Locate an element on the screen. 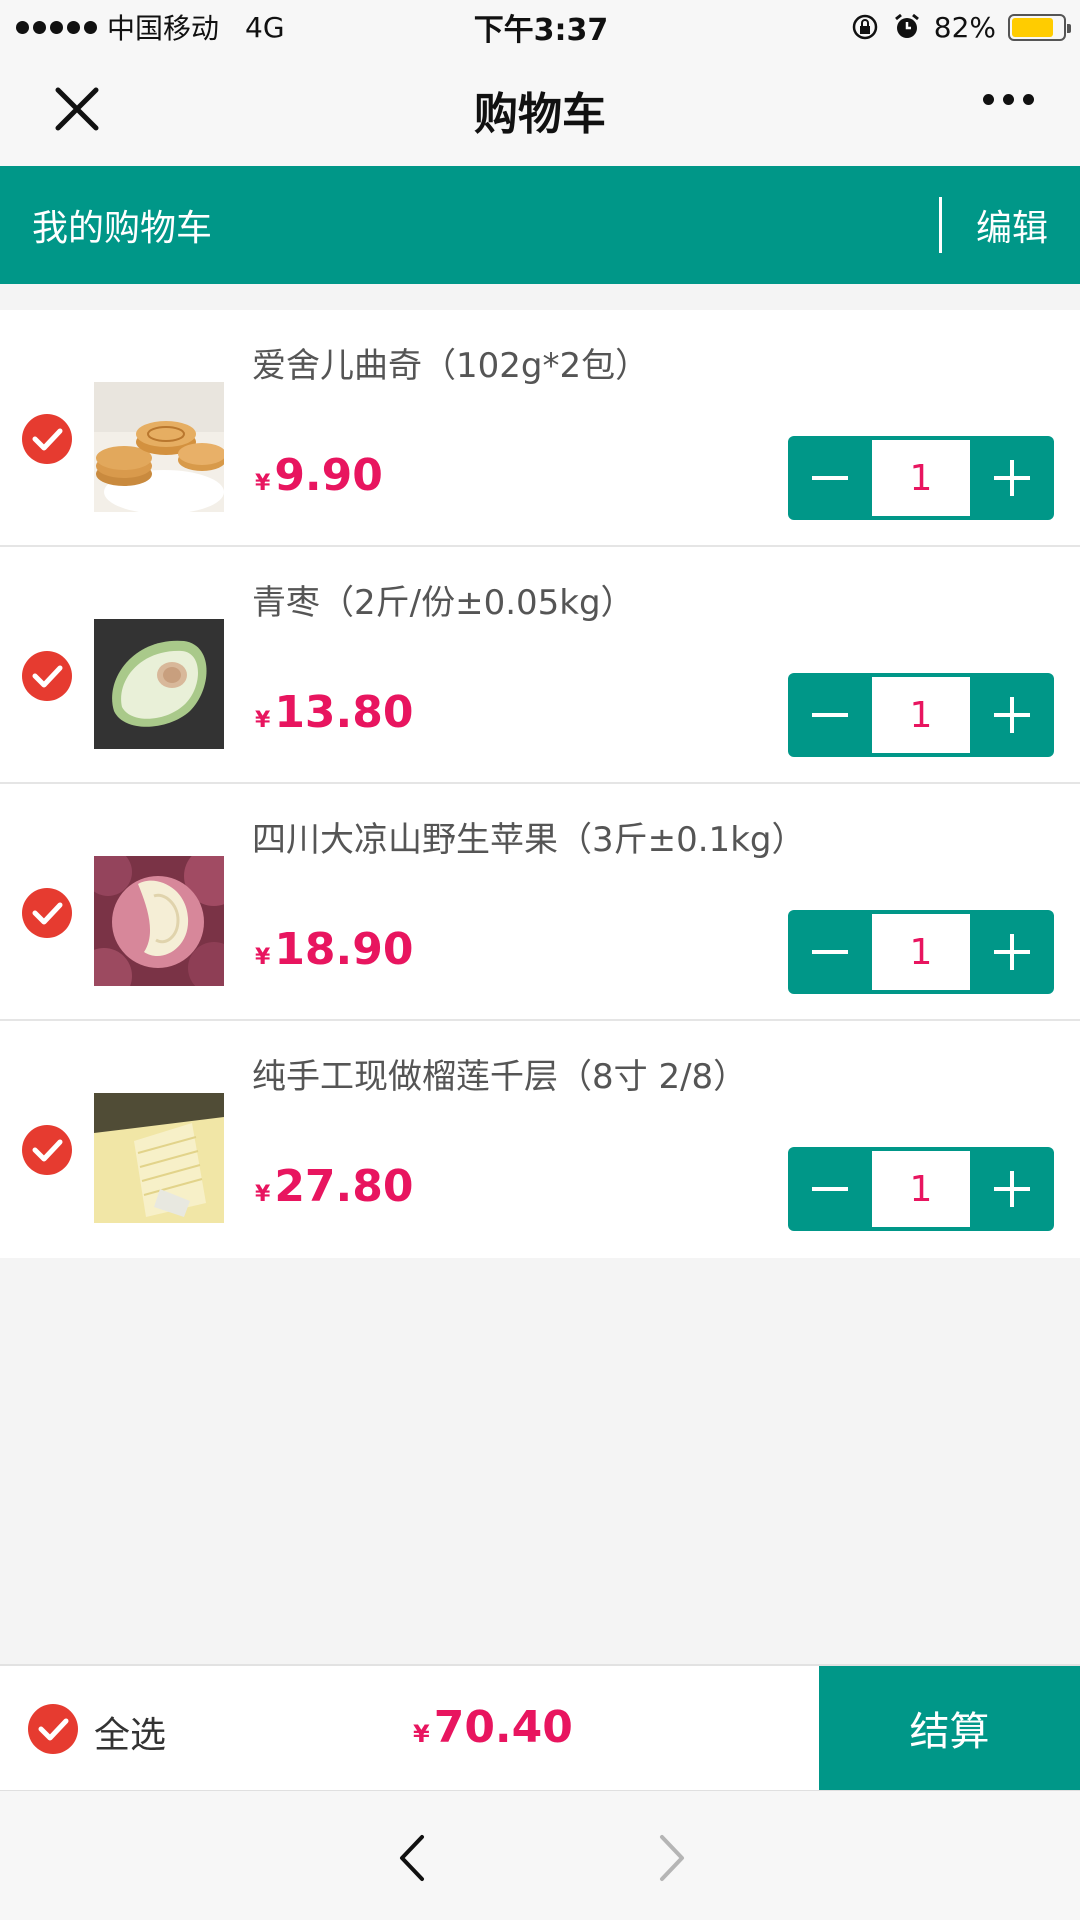 Image resolution: width=1080 pixels, height=1920 pixels. cart-item: 四川大凉山野生苹果（3斤±0.1kg） ¥18.90 1 is located at coordinates (540, 902).